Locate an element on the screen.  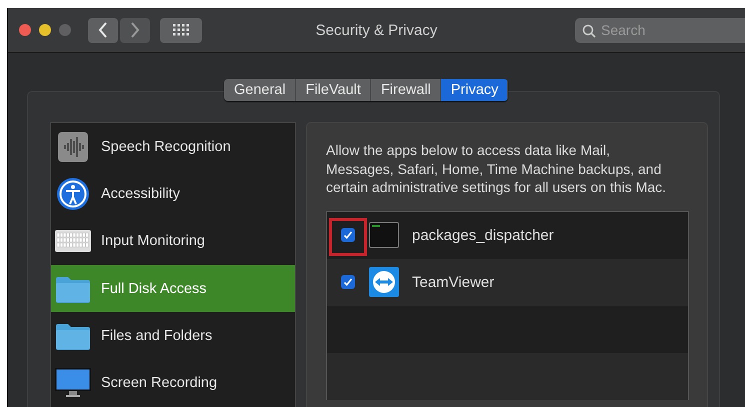
tab: Privacy is located at coordinates (474, 90).